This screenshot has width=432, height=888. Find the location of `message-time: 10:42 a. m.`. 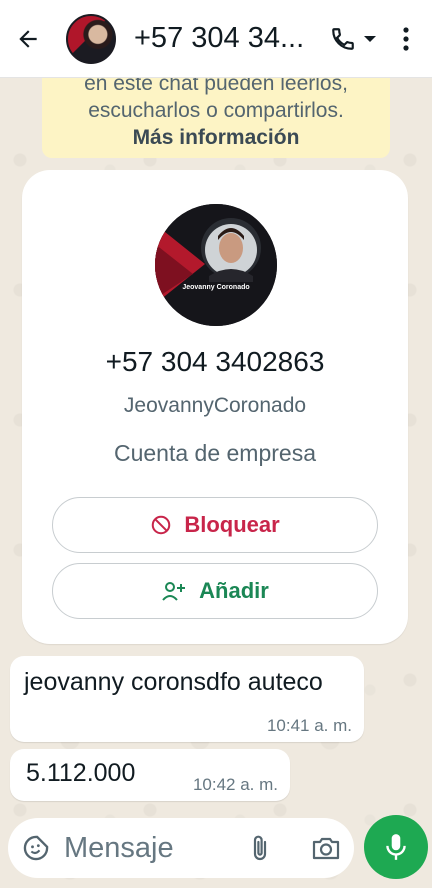

message-time: 10:42 a. m. is located at coordinates (235, 784).